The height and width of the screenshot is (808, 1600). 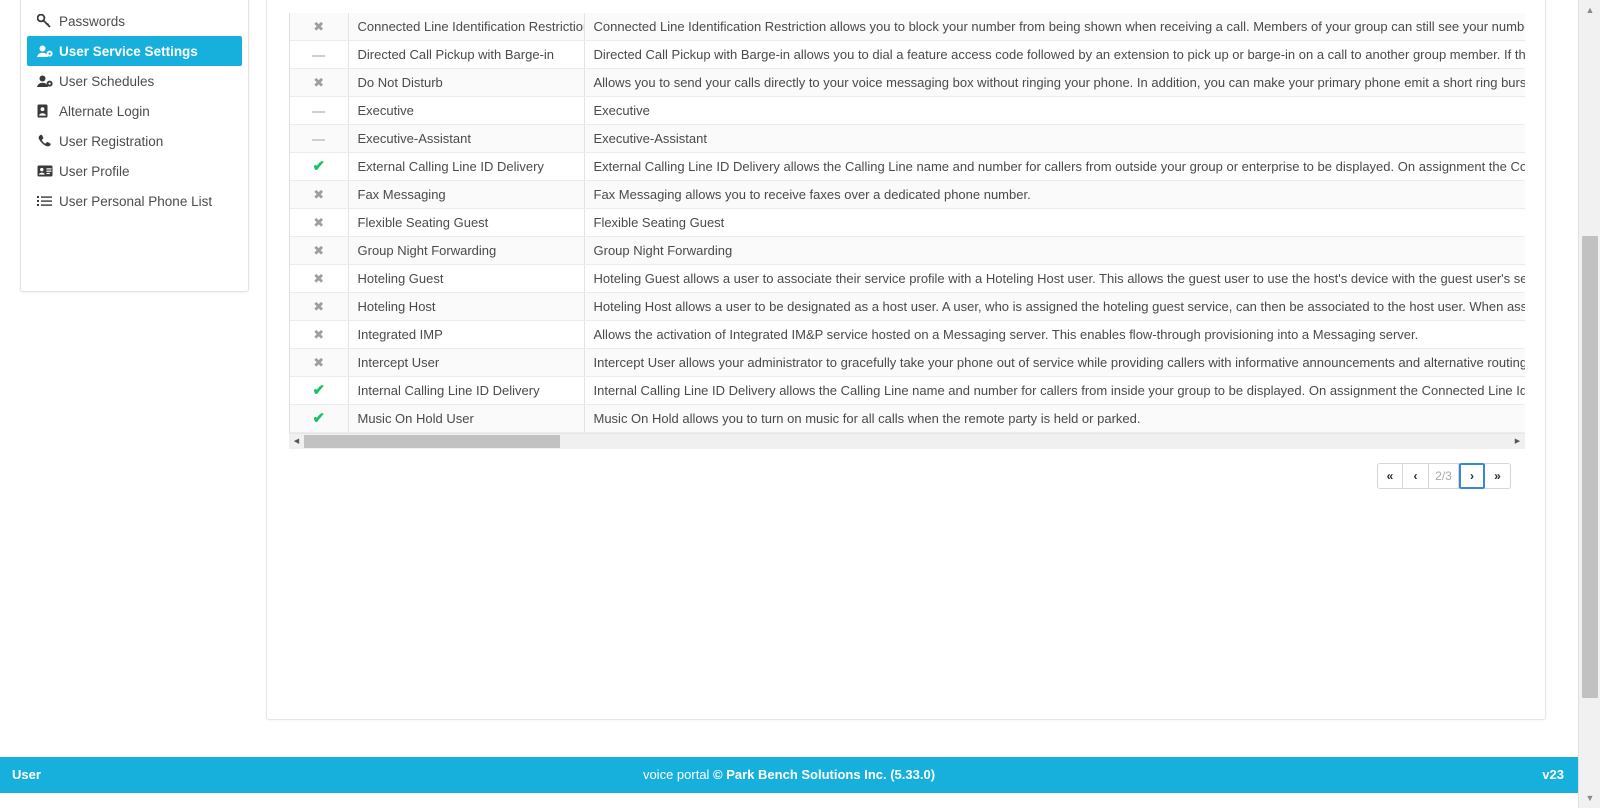 I want to click on hscroll-thumb, so click(x=432, y=441).